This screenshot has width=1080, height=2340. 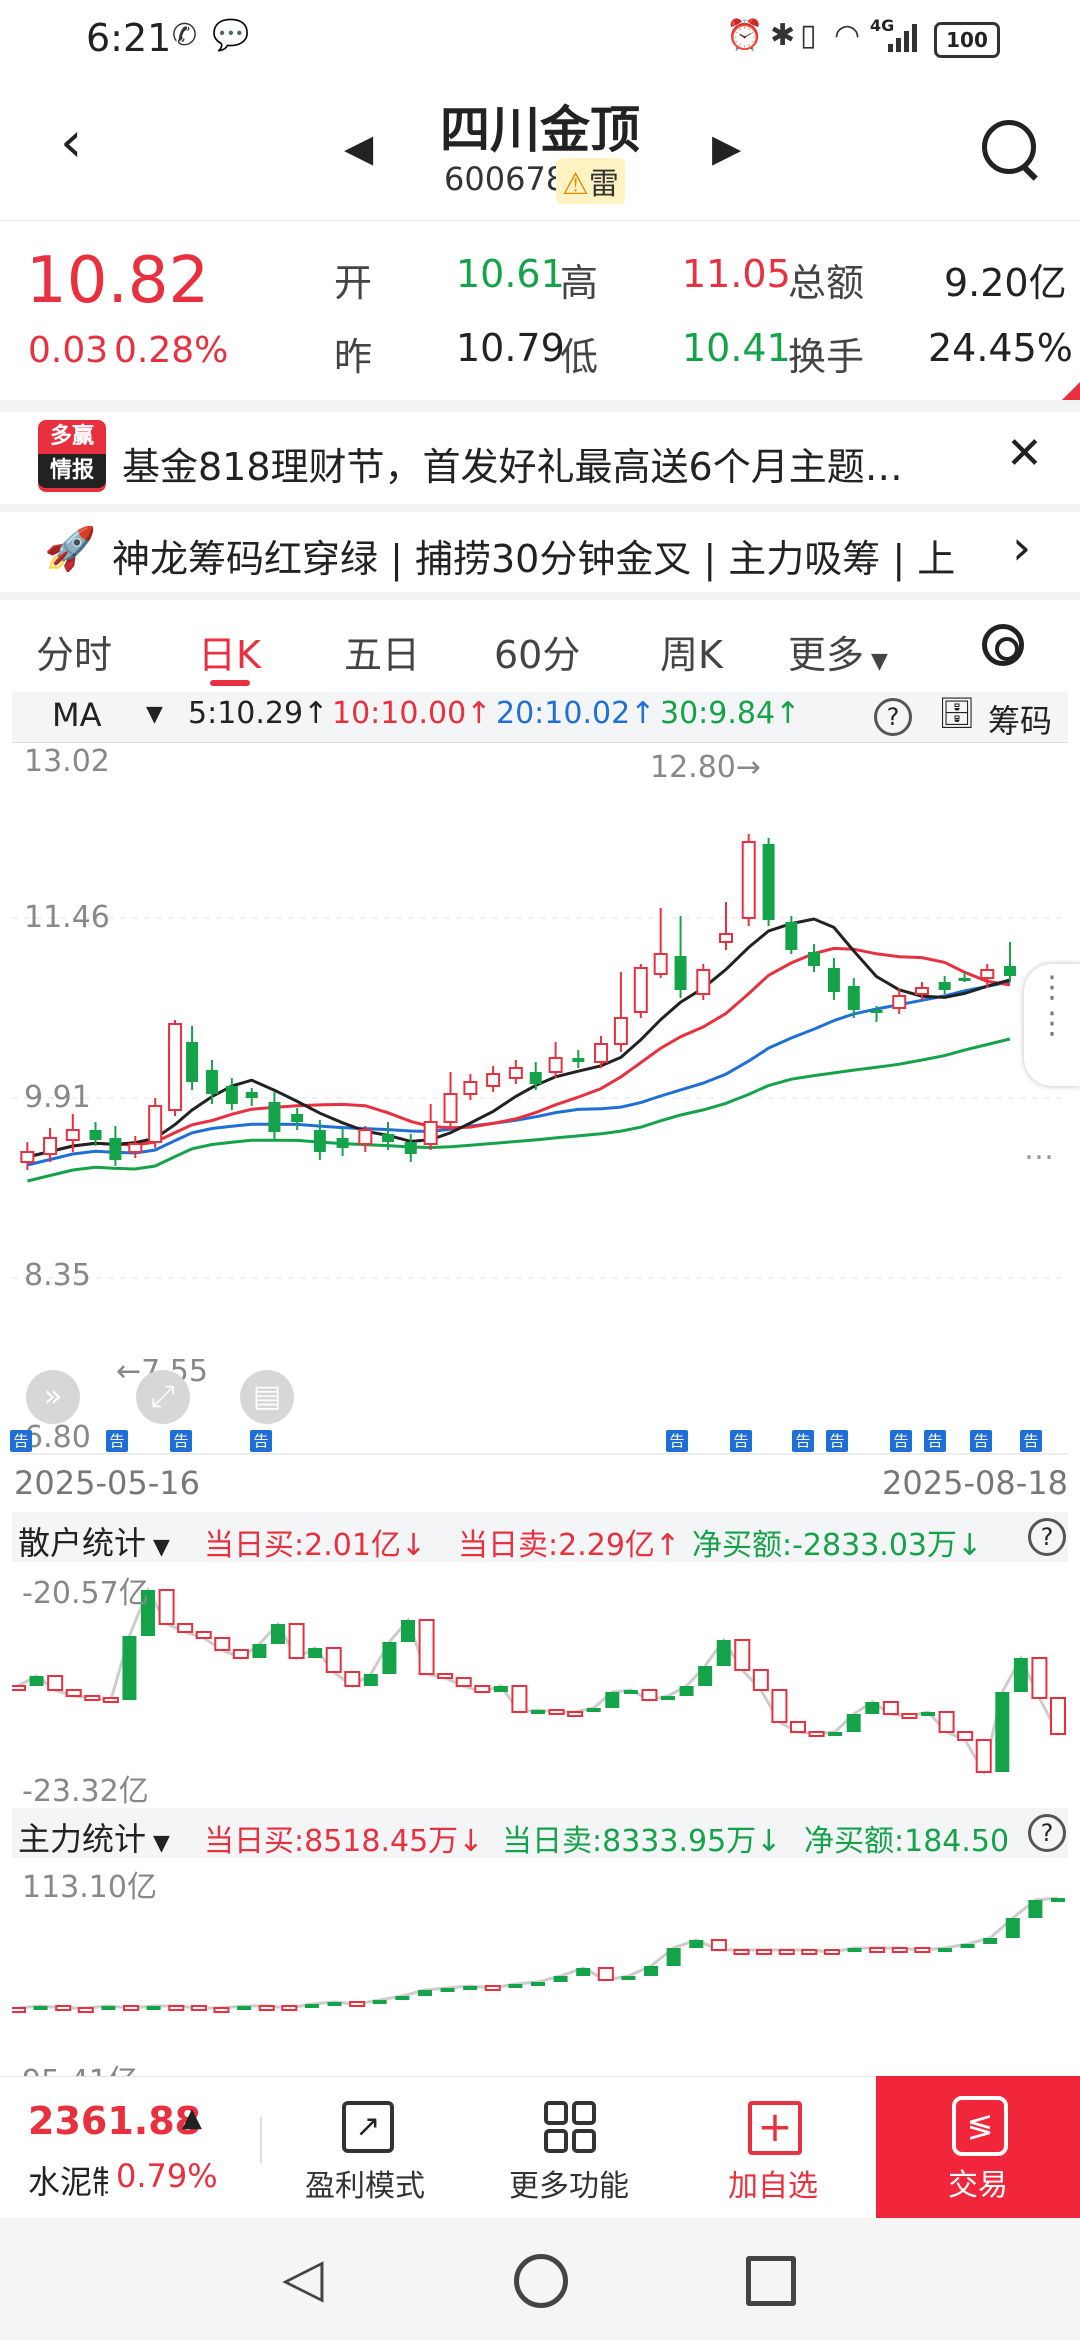 What do you see at coordinates (691, 651) in the screenshot?
I see `tab-weekly-k: 周K` at bounding box center [691, 651].